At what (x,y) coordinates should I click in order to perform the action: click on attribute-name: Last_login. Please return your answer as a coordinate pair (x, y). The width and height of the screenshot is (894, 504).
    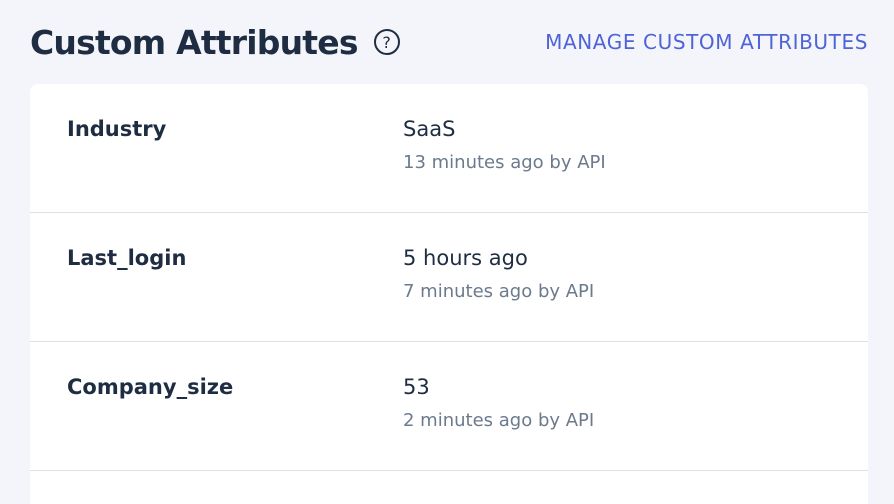
    Looking at the image, I should click on (127, 258).